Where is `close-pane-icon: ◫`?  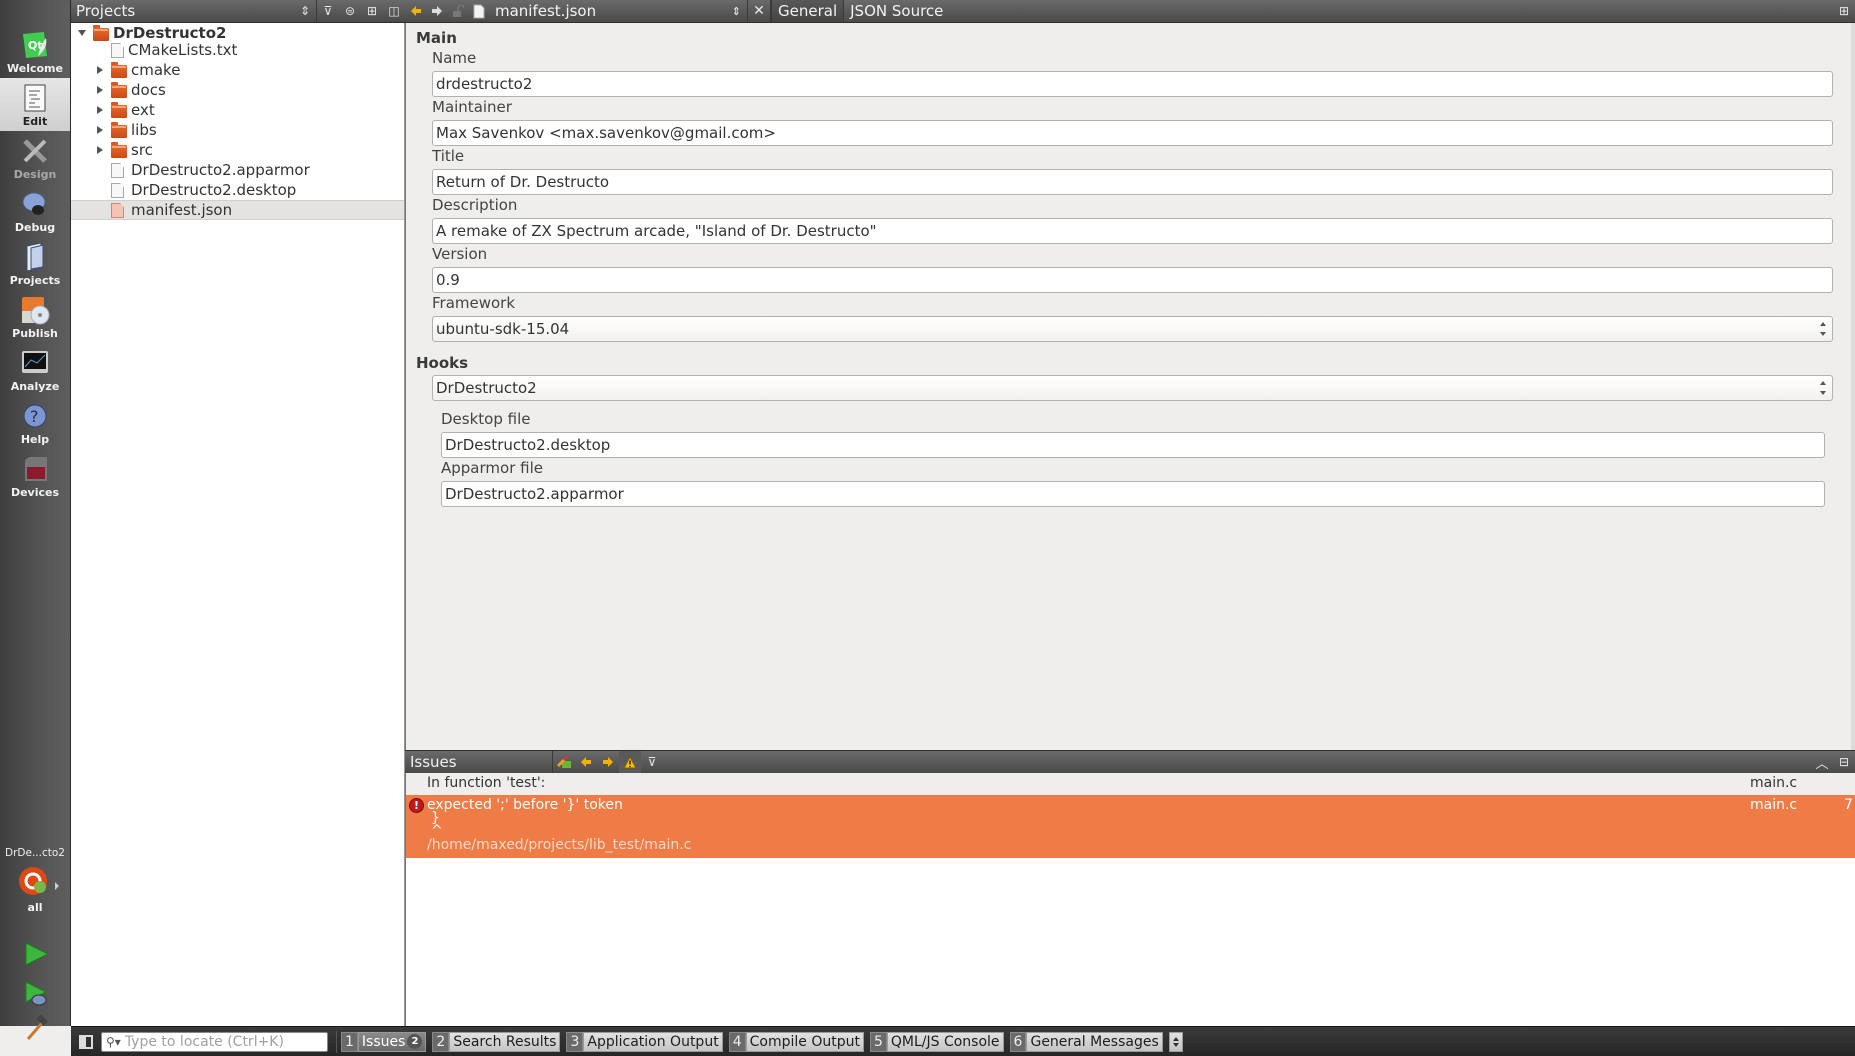 close-pane-icon: ◫ is located at coordinates (394, 11).